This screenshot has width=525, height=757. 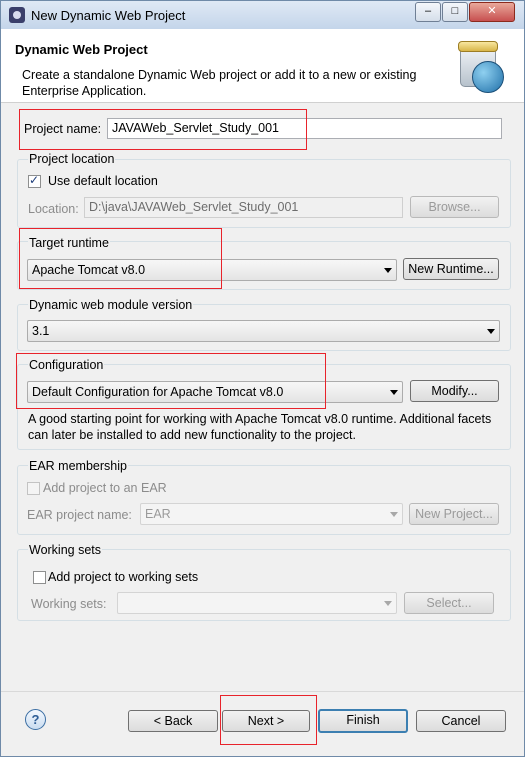 I want to click on cancel-button: Cancel, so click(x=461, y=721).